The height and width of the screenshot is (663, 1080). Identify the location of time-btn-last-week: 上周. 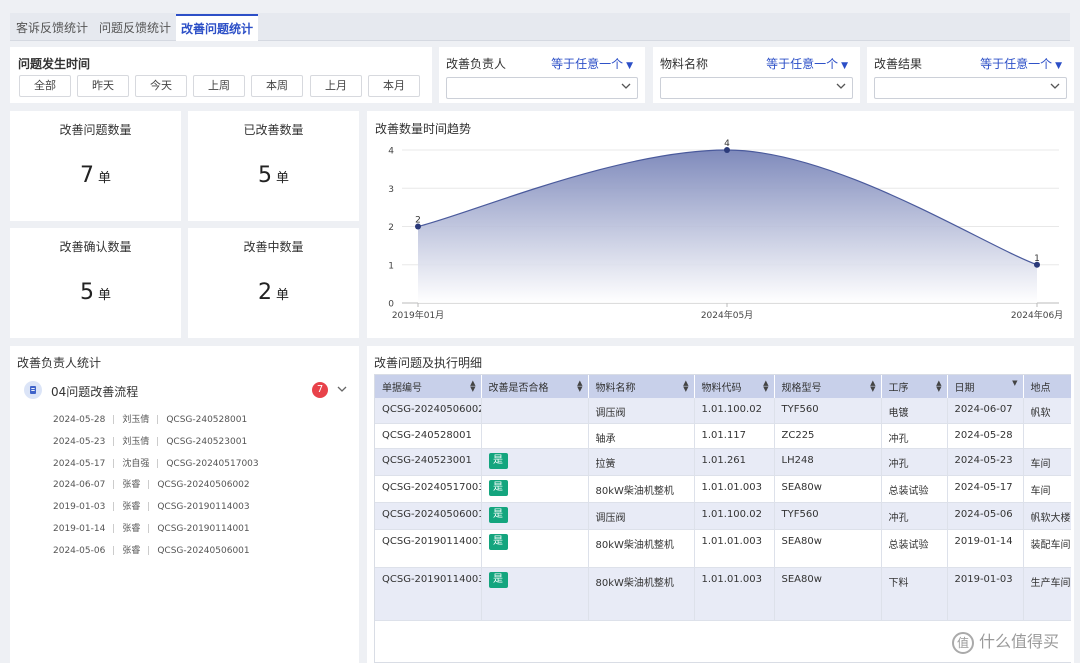
(219, 86).